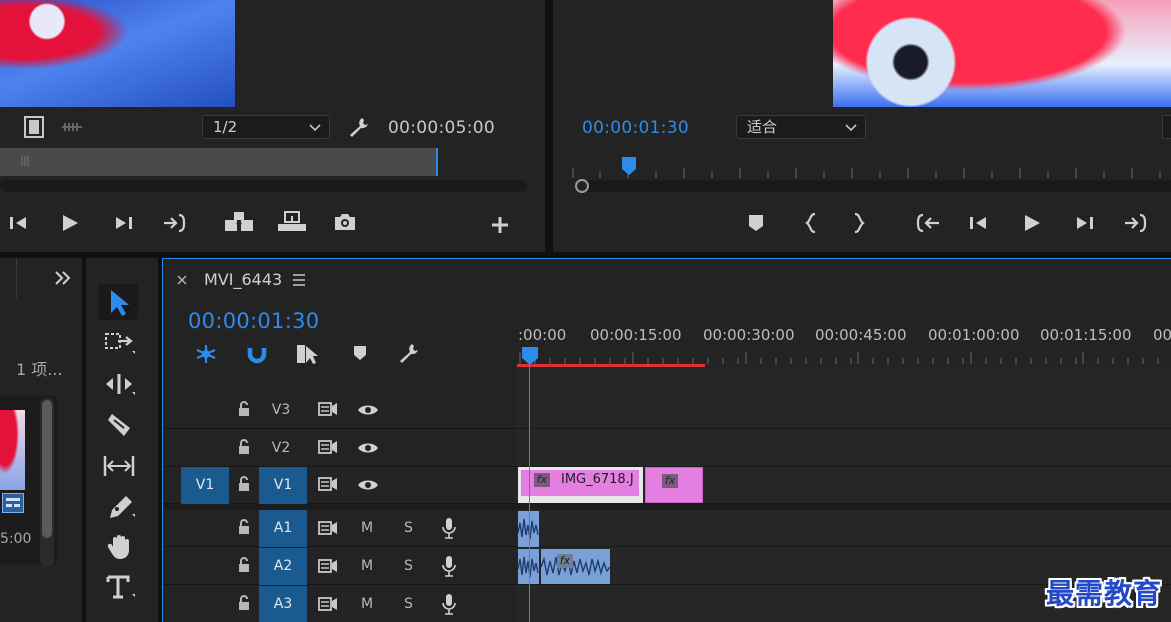  I want to click on nest-sequence-icon, so click(206, 354).